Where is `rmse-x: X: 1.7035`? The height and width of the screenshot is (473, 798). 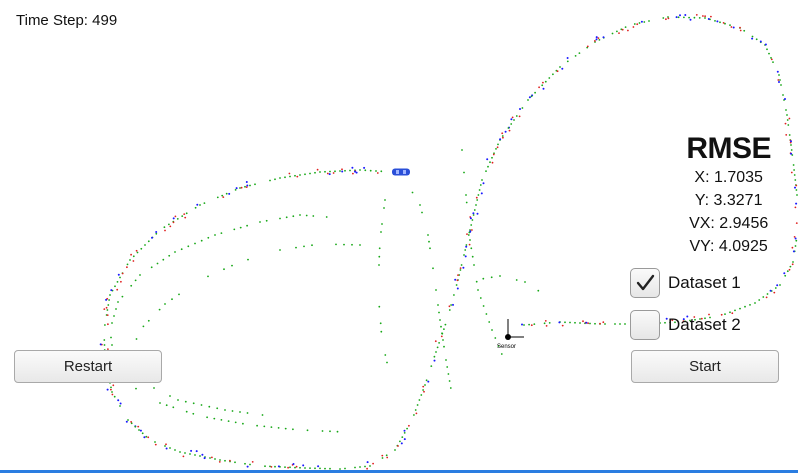 rmse-x: X: 1.7035 is located at coordinates (728, 177).